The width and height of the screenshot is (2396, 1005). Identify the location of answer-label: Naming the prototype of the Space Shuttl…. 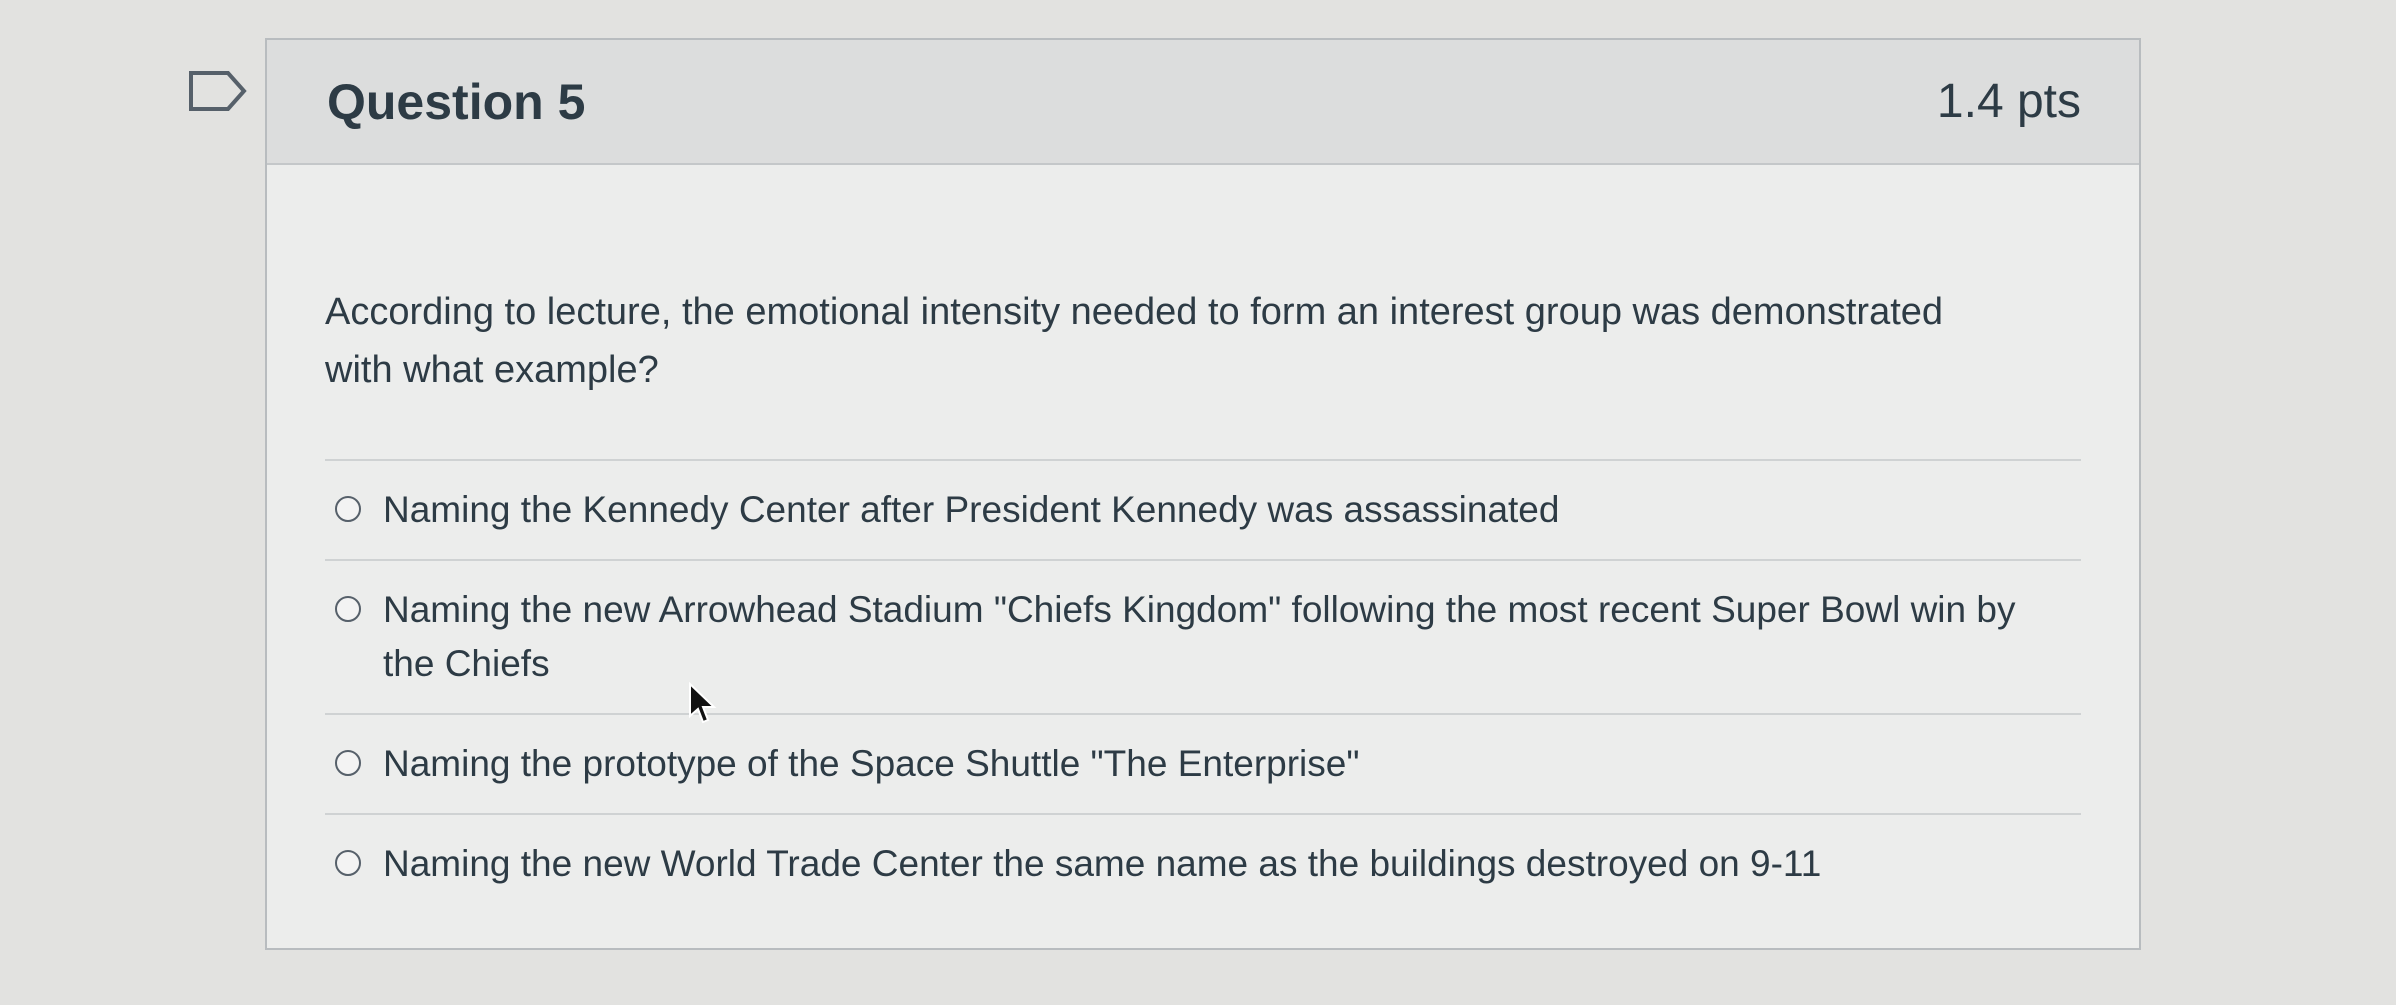
(871, 764).